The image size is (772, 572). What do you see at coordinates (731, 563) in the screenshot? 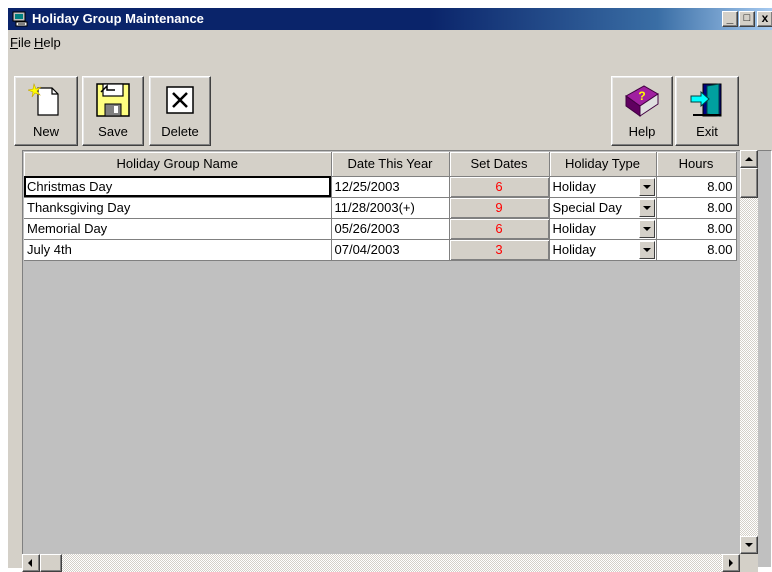
I see `scroll-right-icon` at bounding box center [731, 563].